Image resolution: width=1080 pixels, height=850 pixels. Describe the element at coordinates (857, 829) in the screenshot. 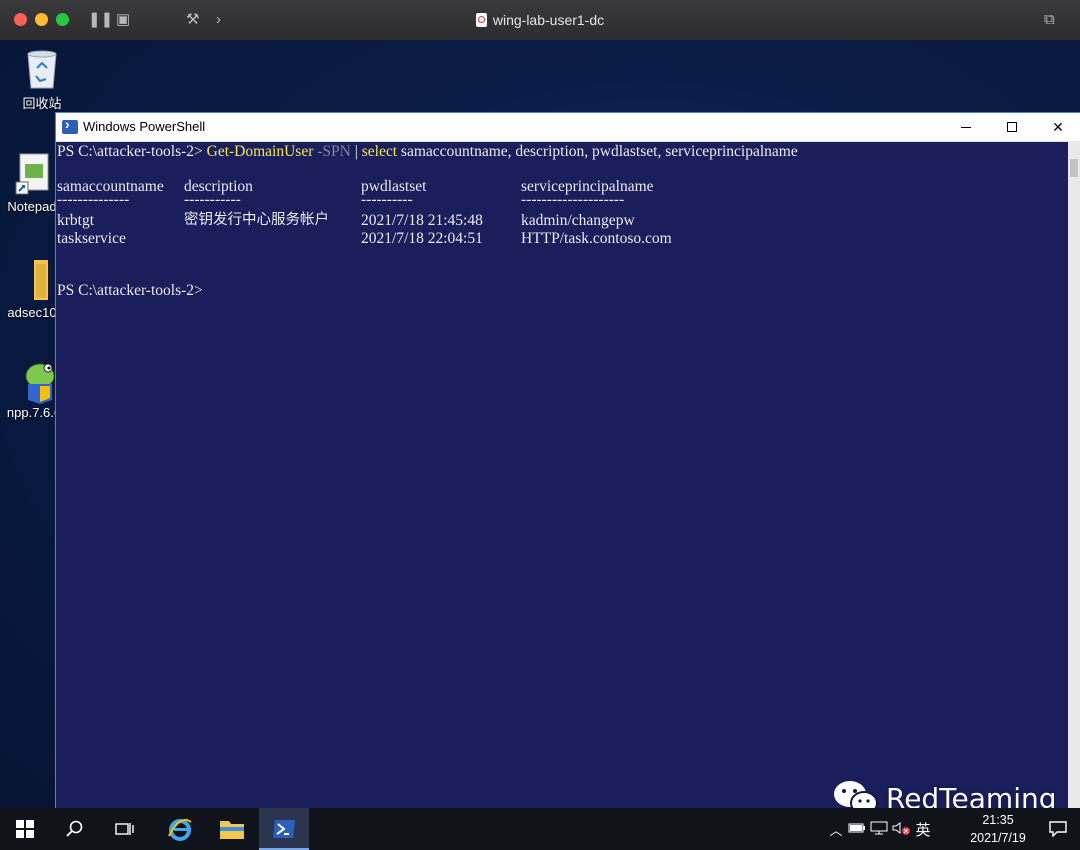

I see `battery-icon` at that location.